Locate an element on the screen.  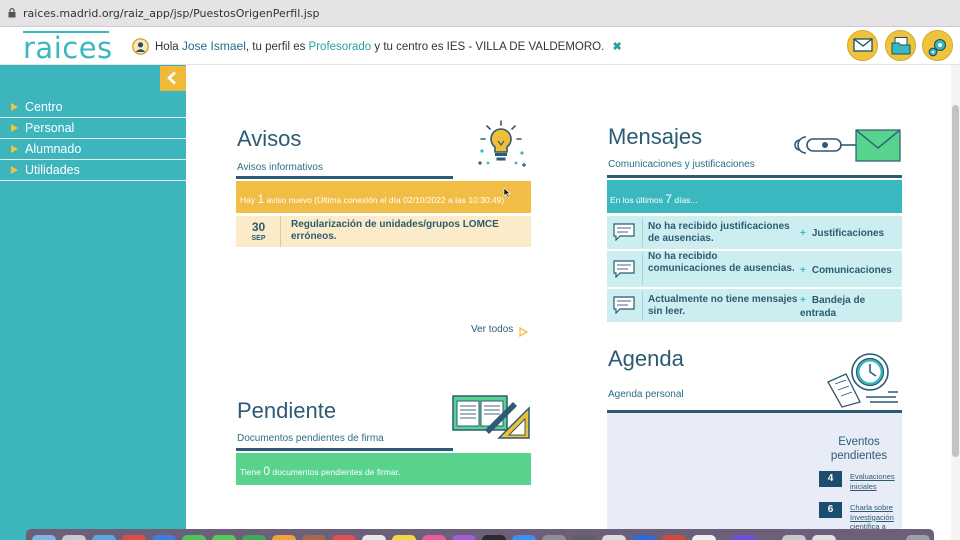
contacts-icon is located at coordinates (314, 537).